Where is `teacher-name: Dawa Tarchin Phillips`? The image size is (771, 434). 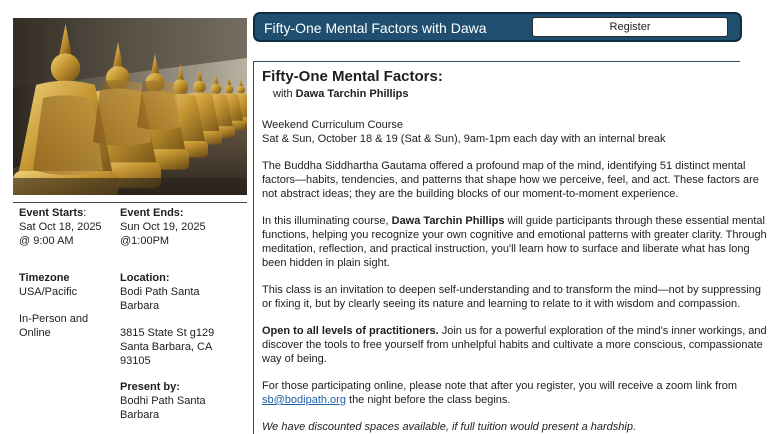 teacher-name: Dawa Tarchin Phillips is located at coordinates (352, 94).